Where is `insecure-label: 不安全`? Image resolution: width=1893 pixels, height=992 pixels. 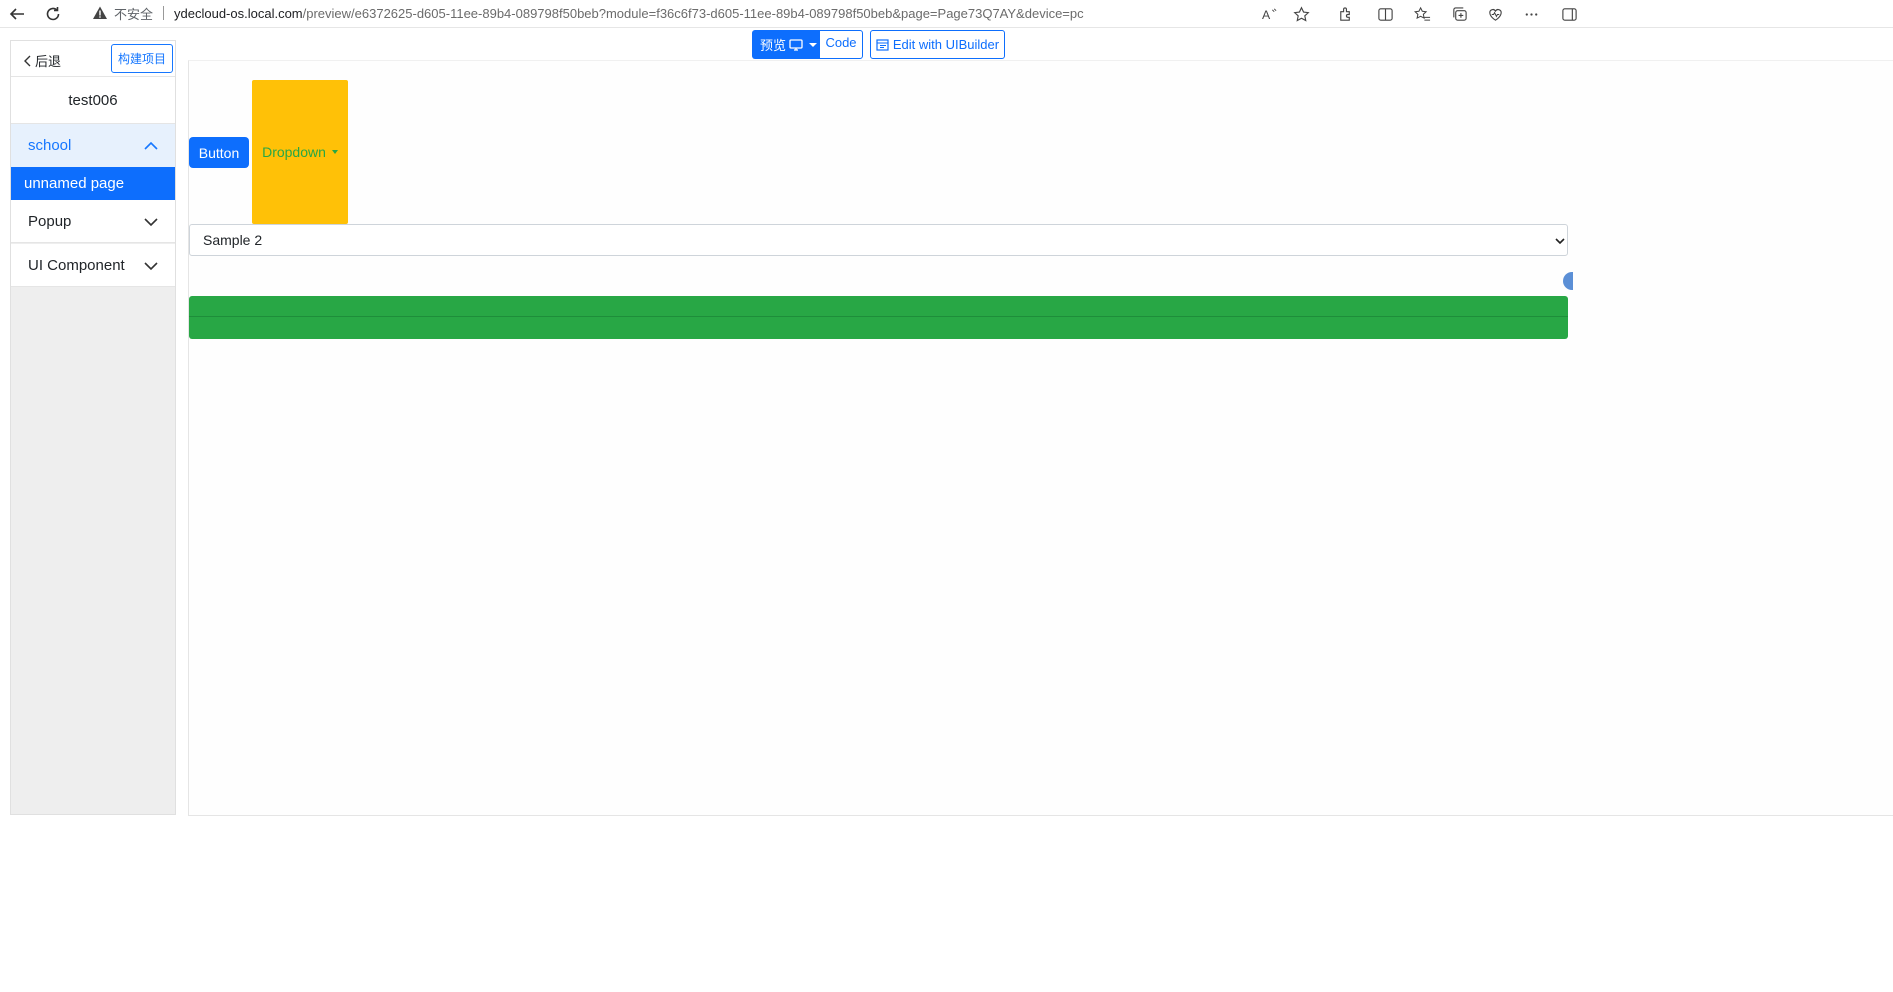
insecure-label: 不安全 is located at coordinates (134, 14).